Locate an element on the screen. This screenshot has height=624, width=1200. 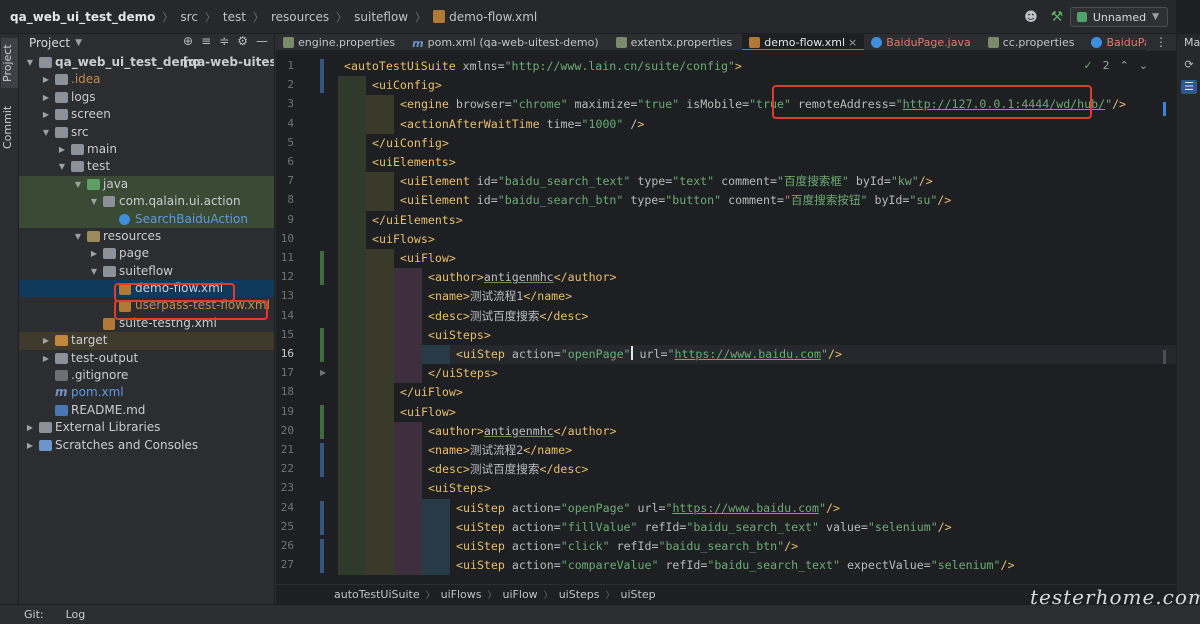
breadcrumb-suiteflow: suiteflow is located at coordinates (381, 17).